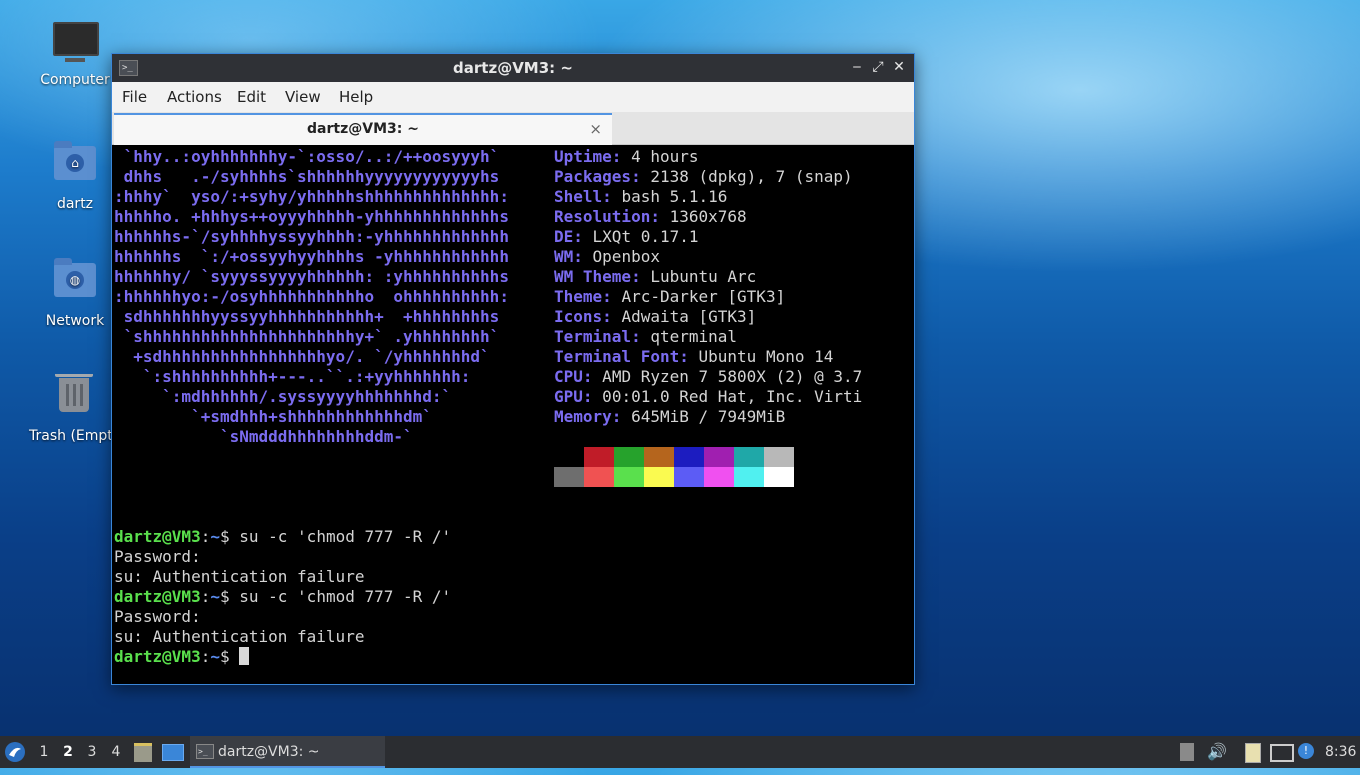  What do you see at coordinates (761, 356) in the screenshot?
I see `sysinfo-value: Ubuntu Mono 14` at bounding box center [761, 356].